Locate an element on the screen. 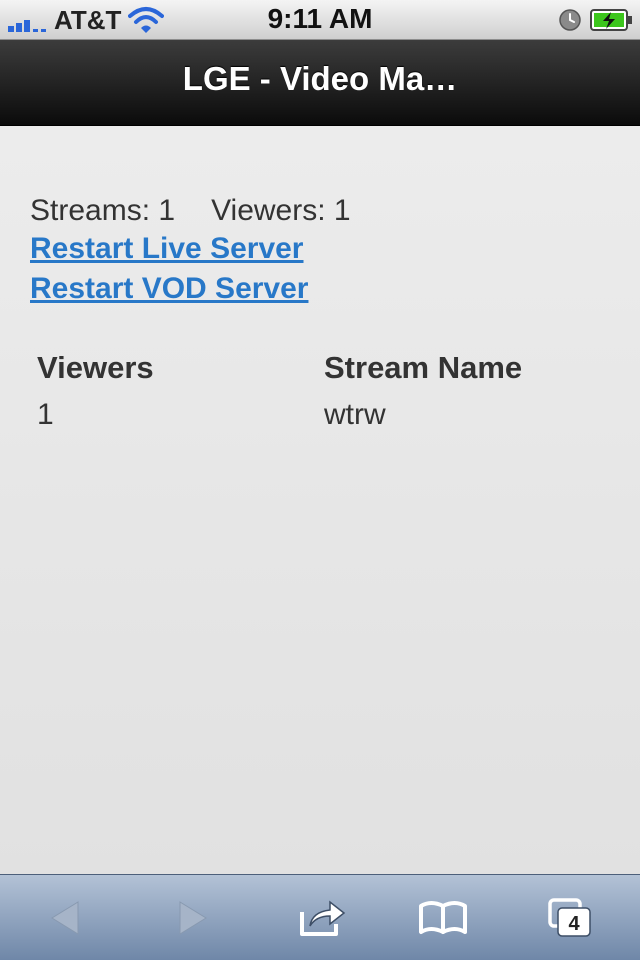  tabs-button: 4 is located at coordinates (570, 917).